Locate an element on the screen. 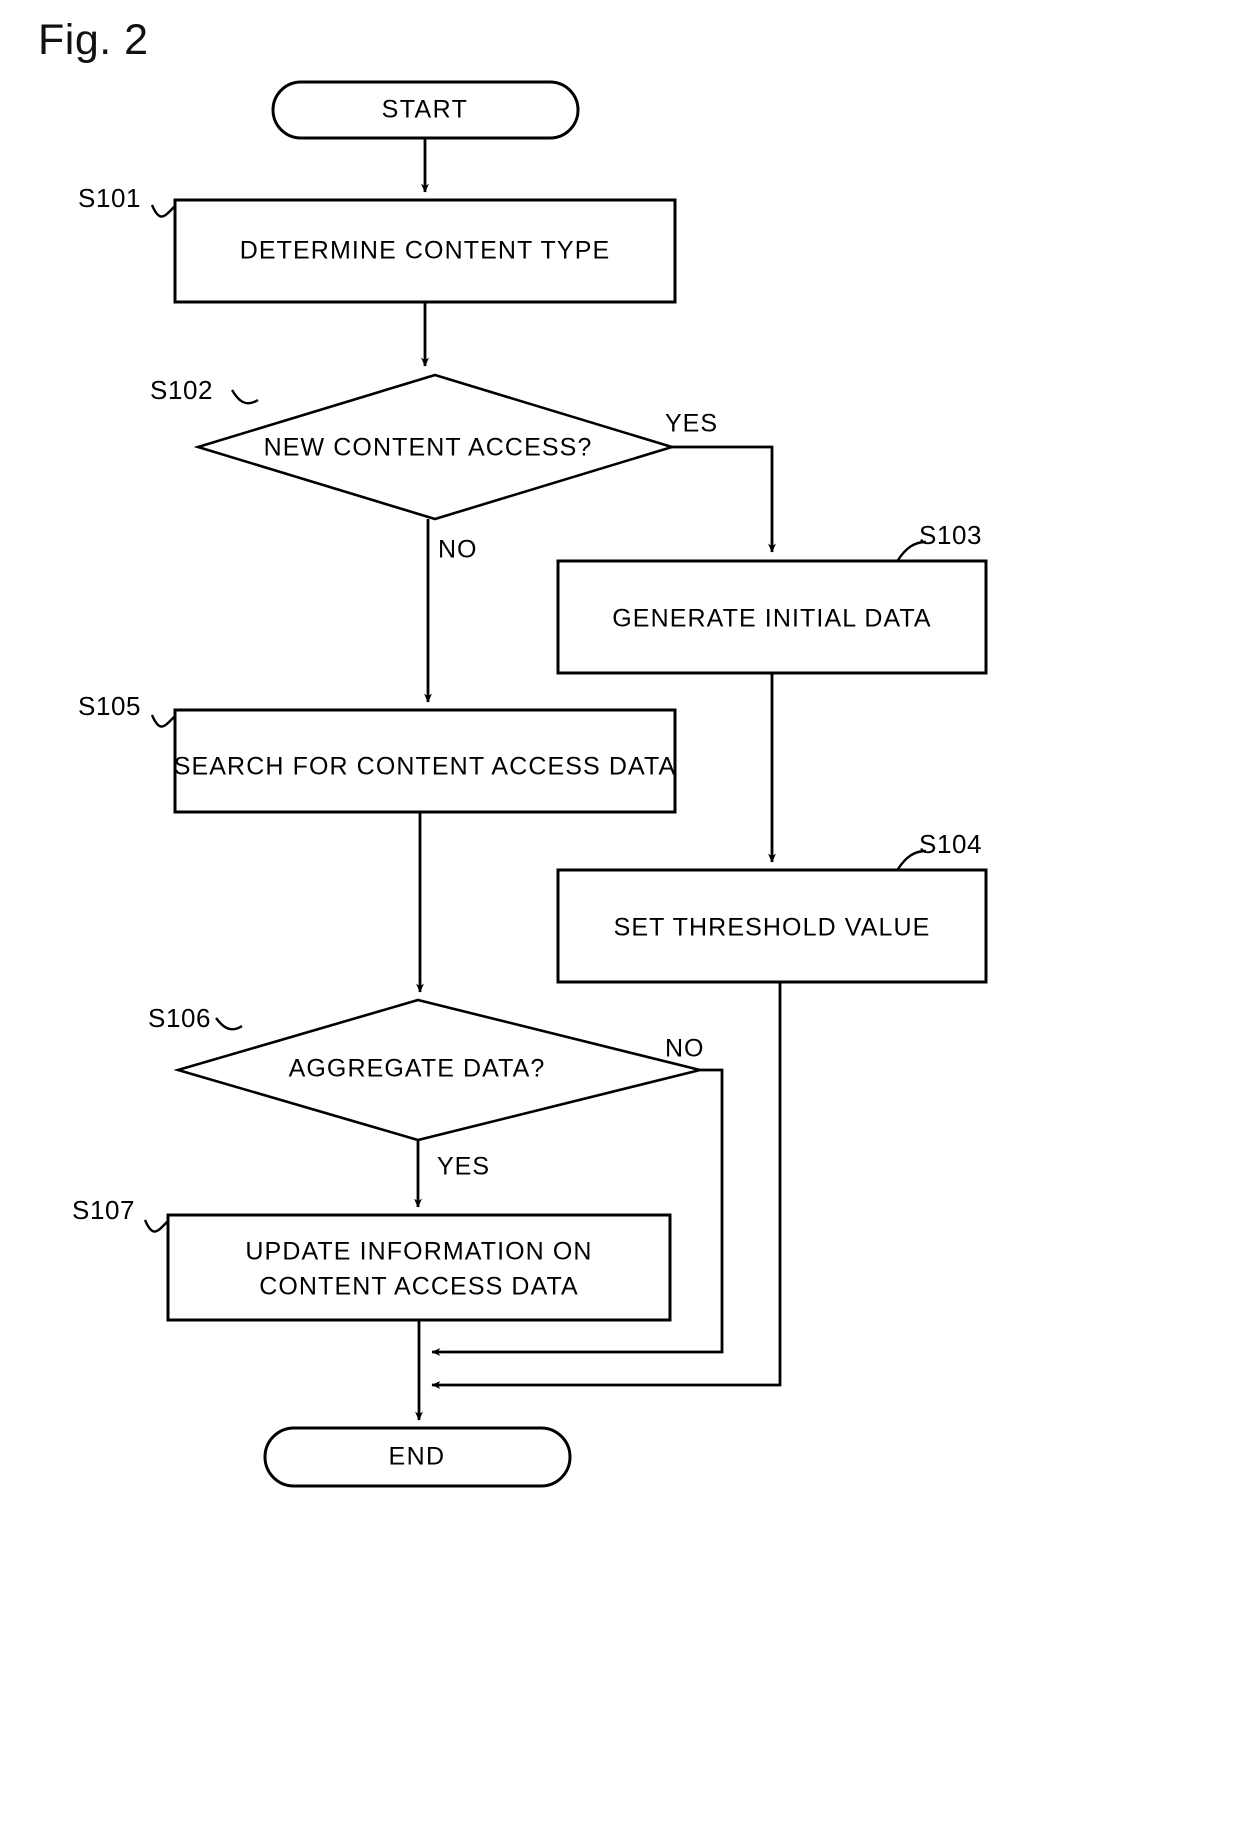 Image resolution: width=1240 pixels, height=1847 pixels. node-s106: AGGREGATE DATA? is located at coordinates (437, 1070).